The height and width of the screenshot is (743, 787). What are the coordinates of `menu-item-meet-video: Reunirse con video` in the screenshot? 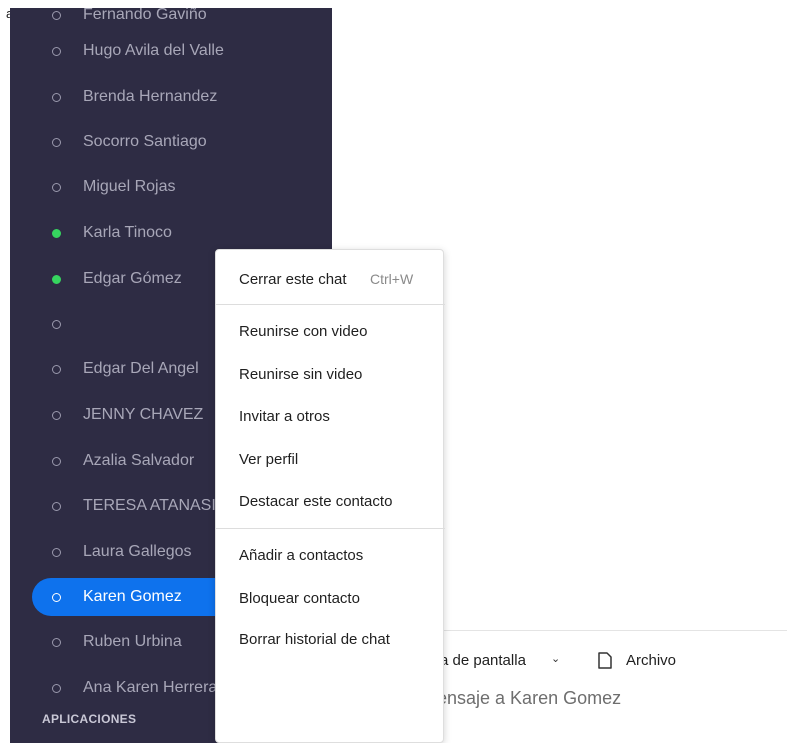 It's located at (303, 331).